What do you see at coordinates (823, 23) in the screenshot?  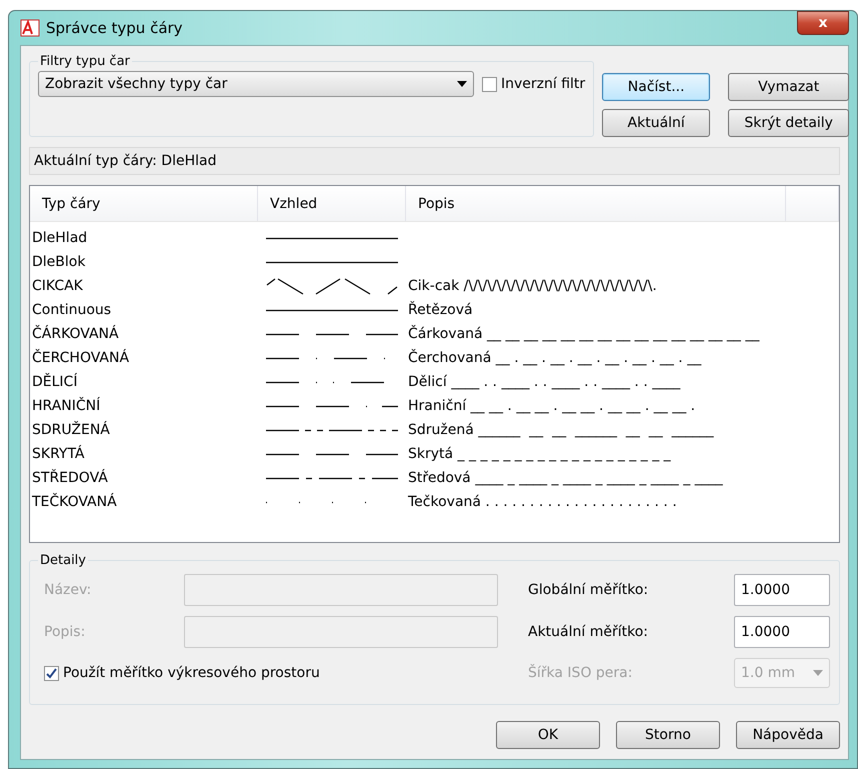 I see `close-button: x` at bounding box center [823, 23].